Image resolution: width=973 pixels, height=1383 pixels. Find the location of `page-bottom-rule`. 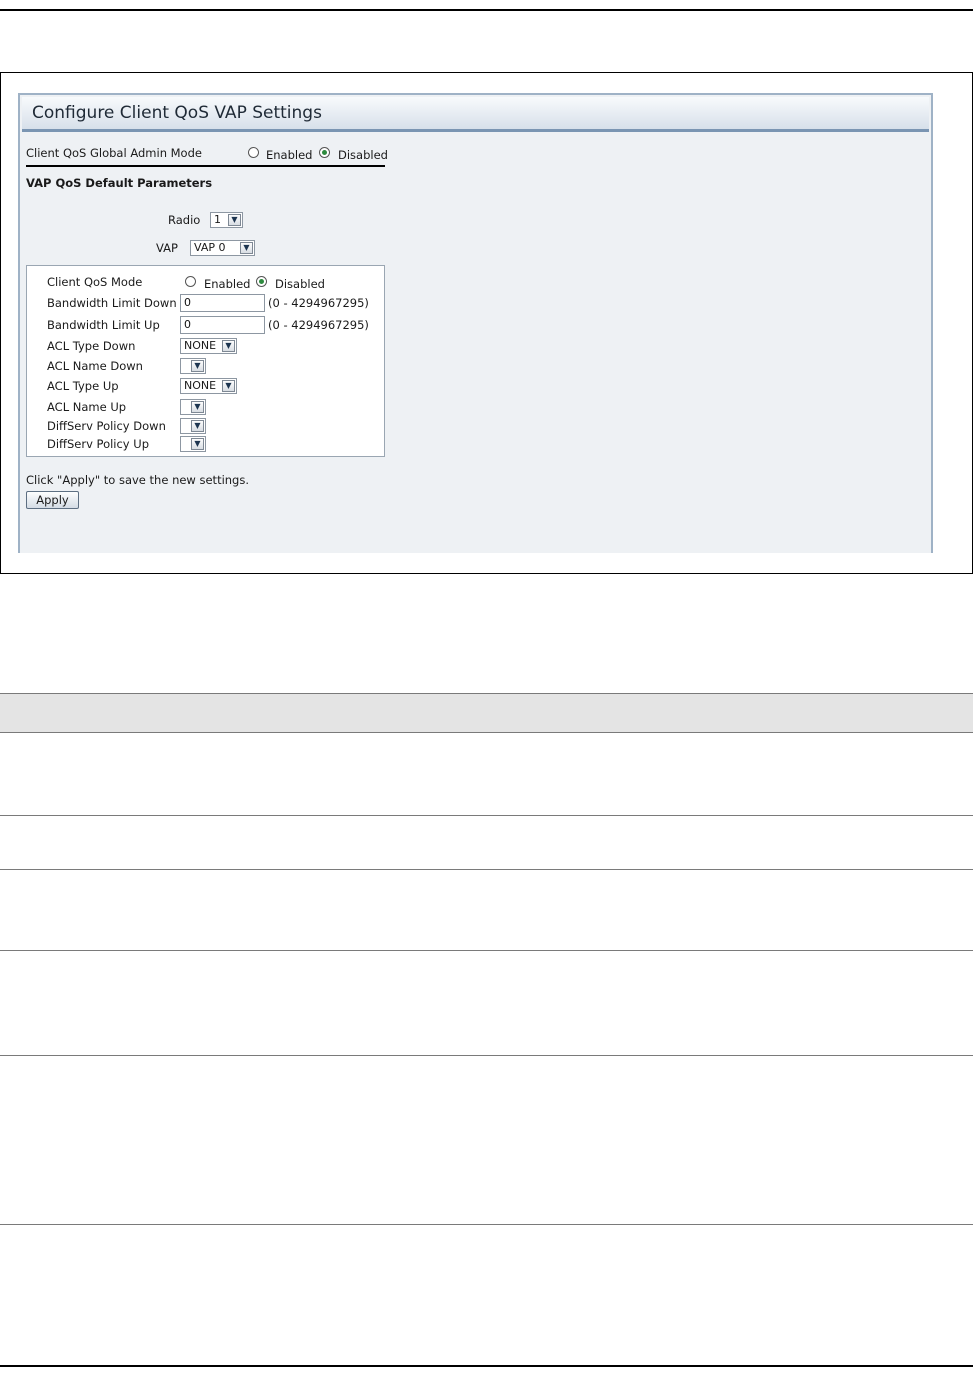

page-bottom-rule is located at coordinates (486, 1366).